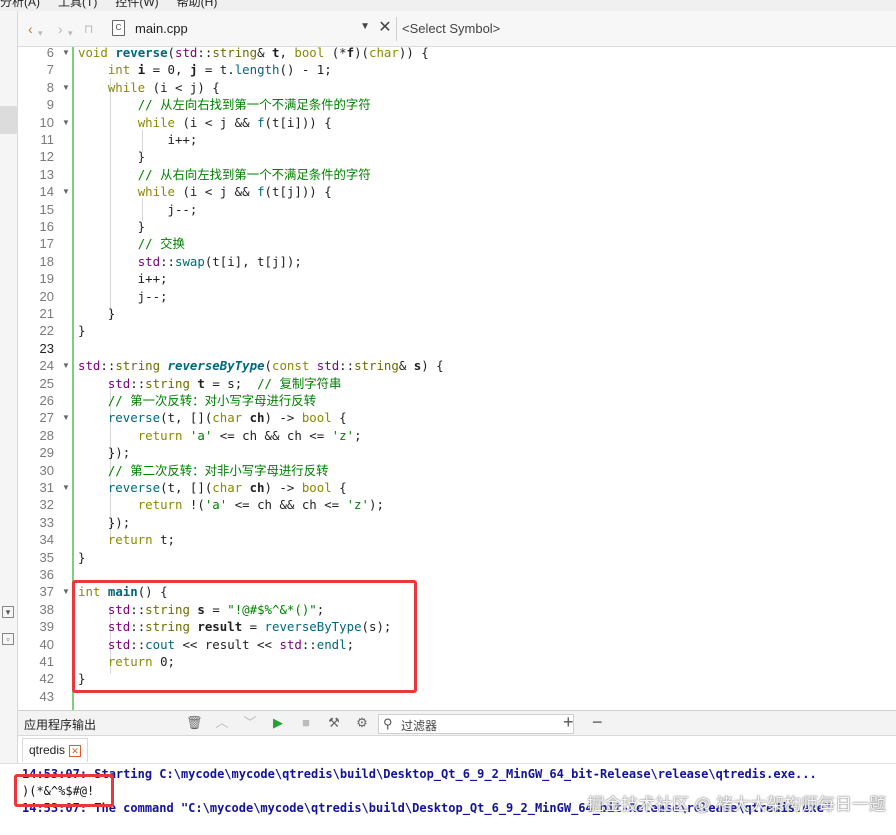 Image resolution: width=896 pixels, height=835 pixels. Describe the element at coordinates (8, 612) in the screenshot. I see `collapse-icon: ▾` at that location.